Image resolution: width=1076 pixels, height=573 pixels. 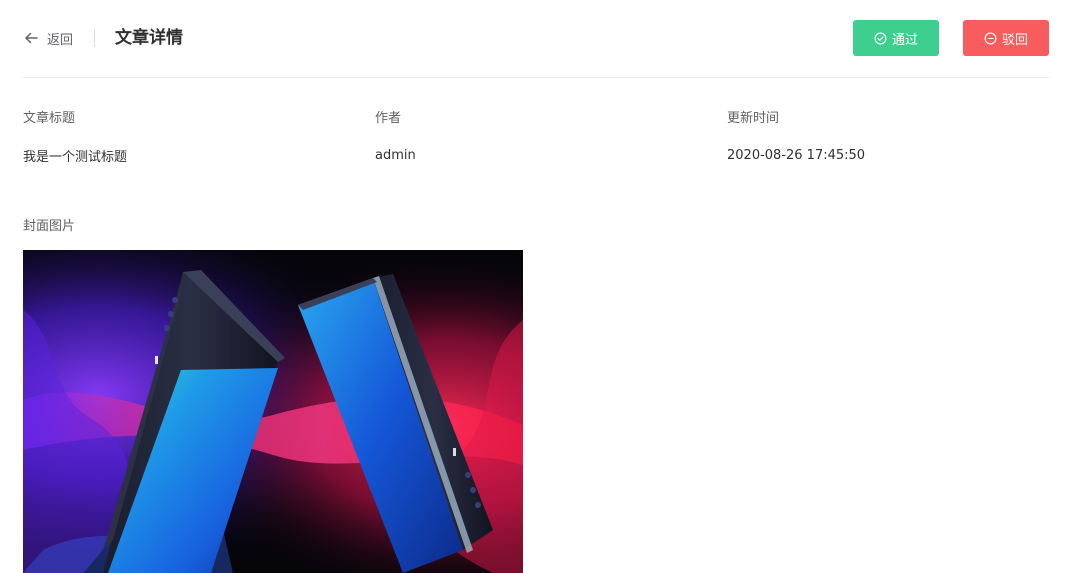 I want to click on arrow-left-icon, so click(x=31, y=38).